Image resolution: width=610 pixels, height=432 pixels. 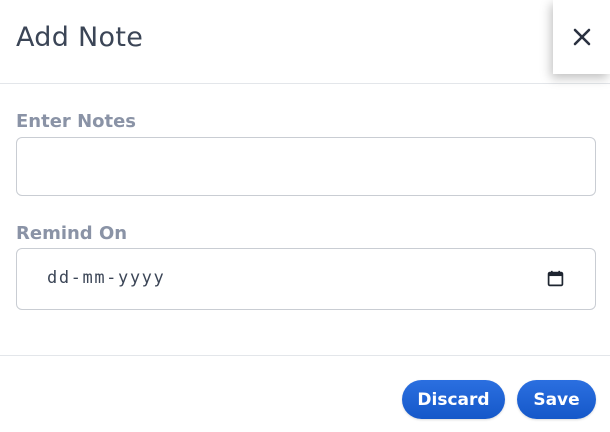 What do you see at coordinates (305, 355) in the screenshot?
I see `footer-divider` at bounding box center [305, 355].